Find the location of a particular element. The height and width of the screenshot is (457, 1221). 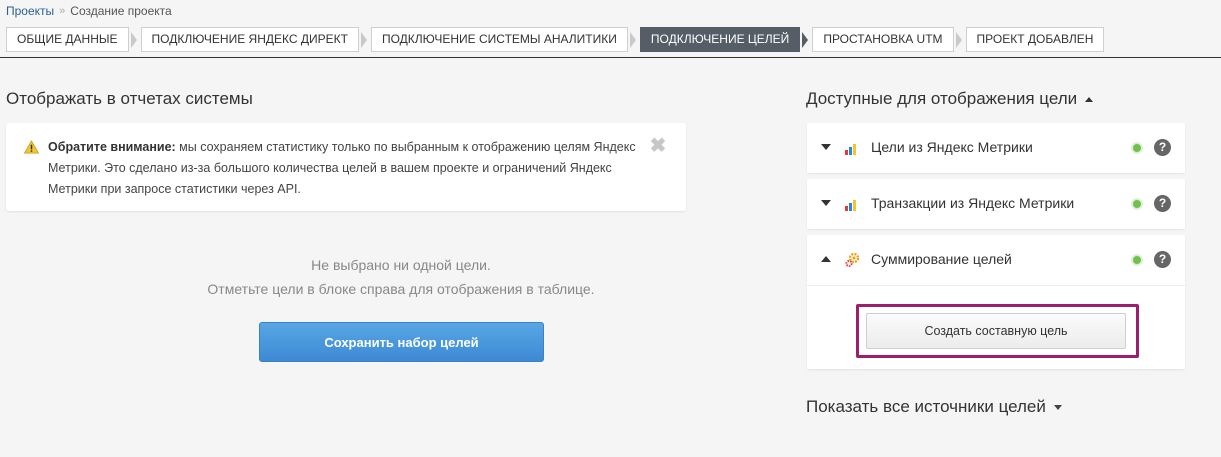

breadcrumb: Проекты » Создание проекта is located at coordinates (89, 11).